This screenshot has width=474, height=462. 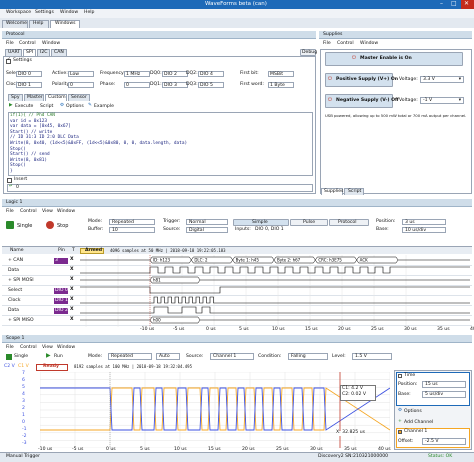 What do you see at coordinates (211, 85) in the screenshot?
I see `setting-select: DIO 5` at bounding box center [211, 85].